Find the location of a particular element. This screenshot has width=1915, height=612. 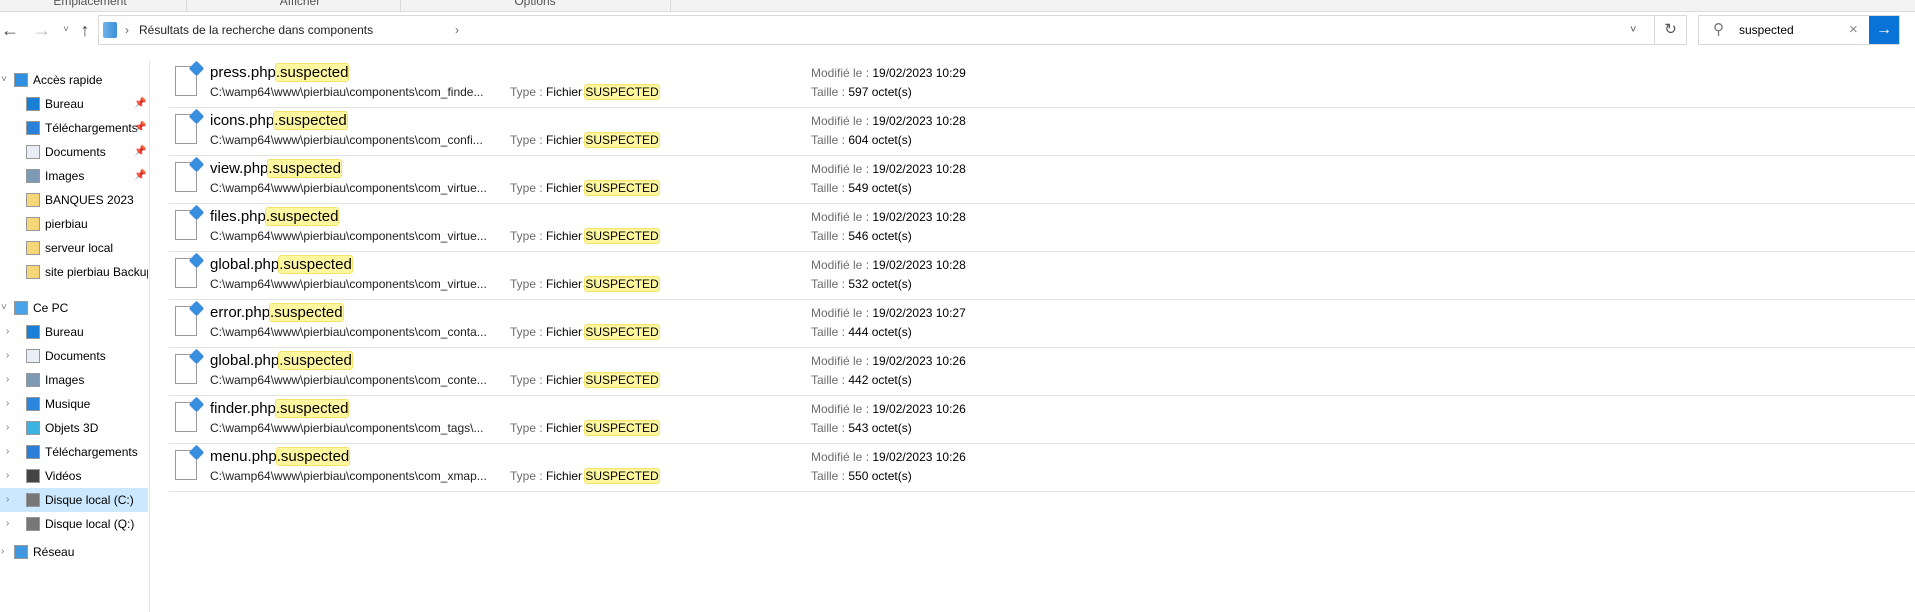

file-size: Taille : 444 octet(s) is located at coordinates (861, 332).